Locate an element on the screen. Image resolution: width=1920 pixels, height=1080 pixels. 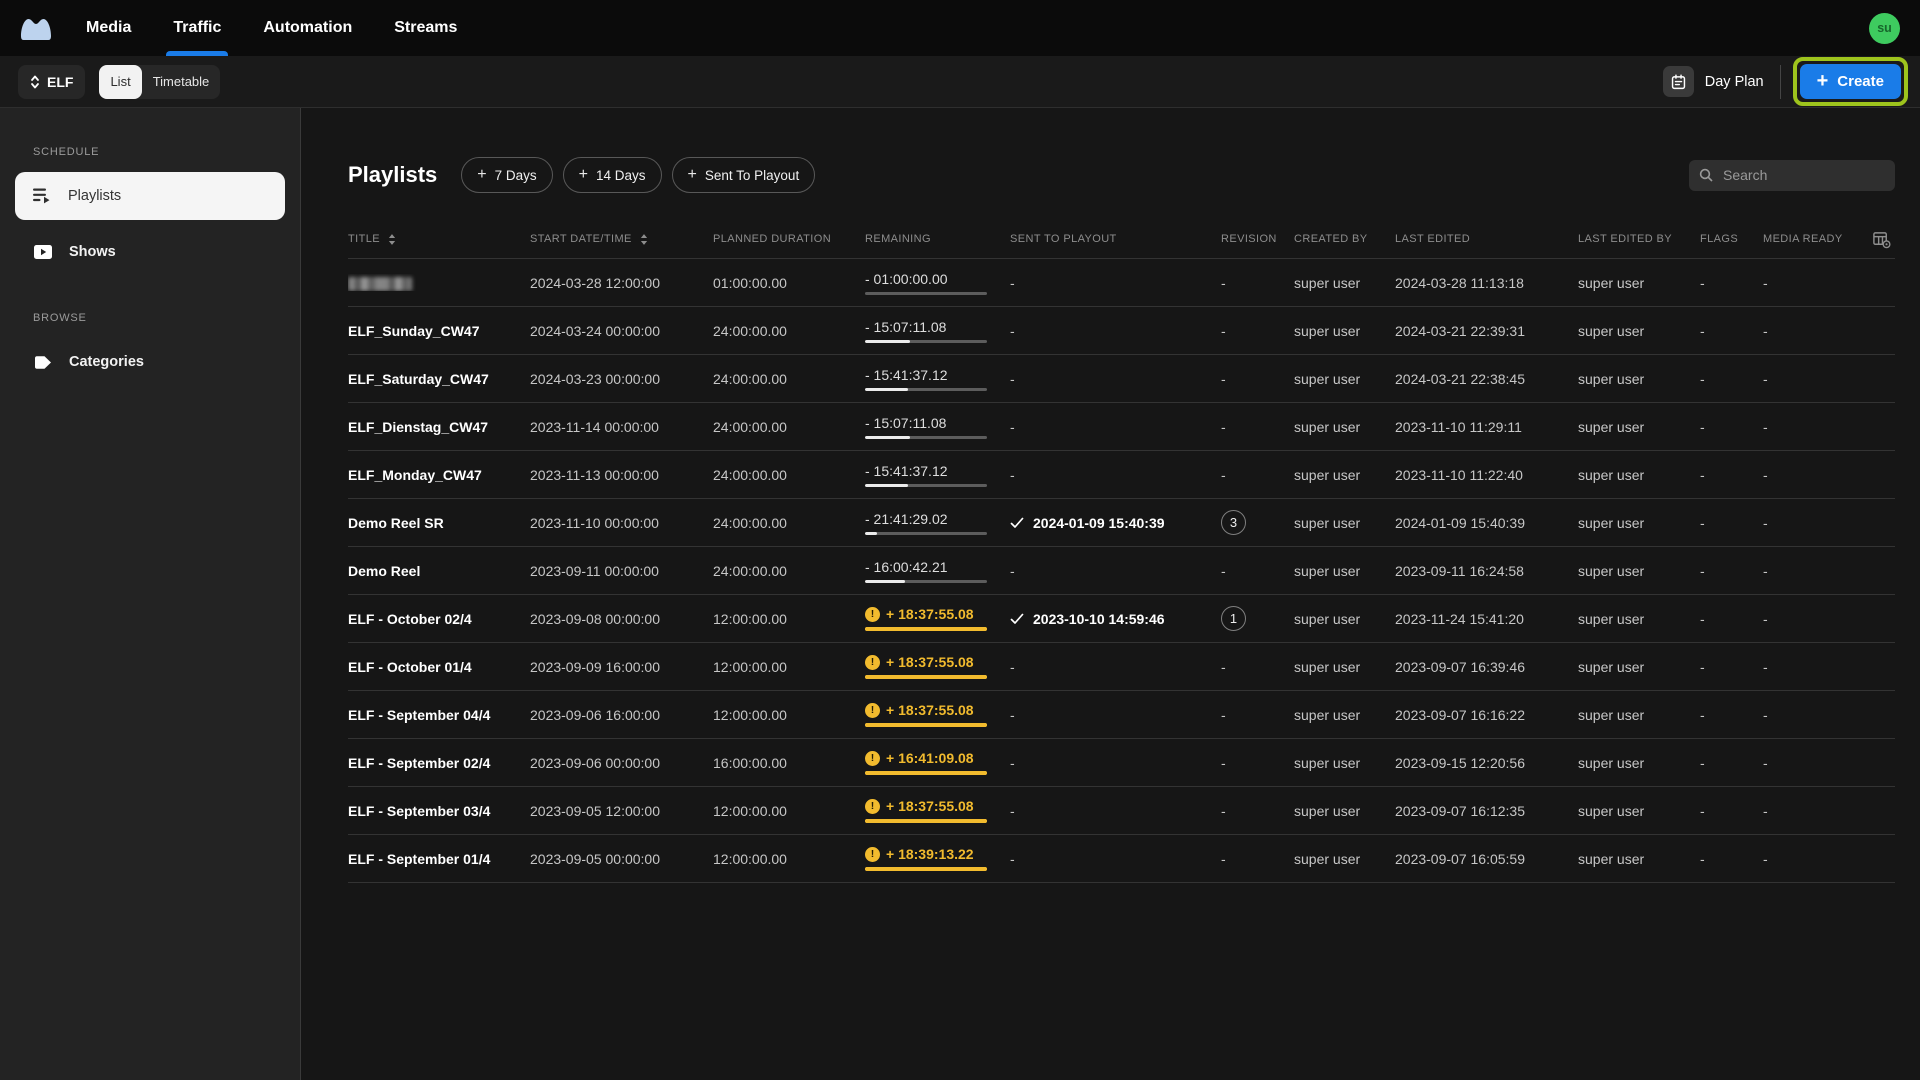
day-plan-button is located at coordinates (1678, 81).